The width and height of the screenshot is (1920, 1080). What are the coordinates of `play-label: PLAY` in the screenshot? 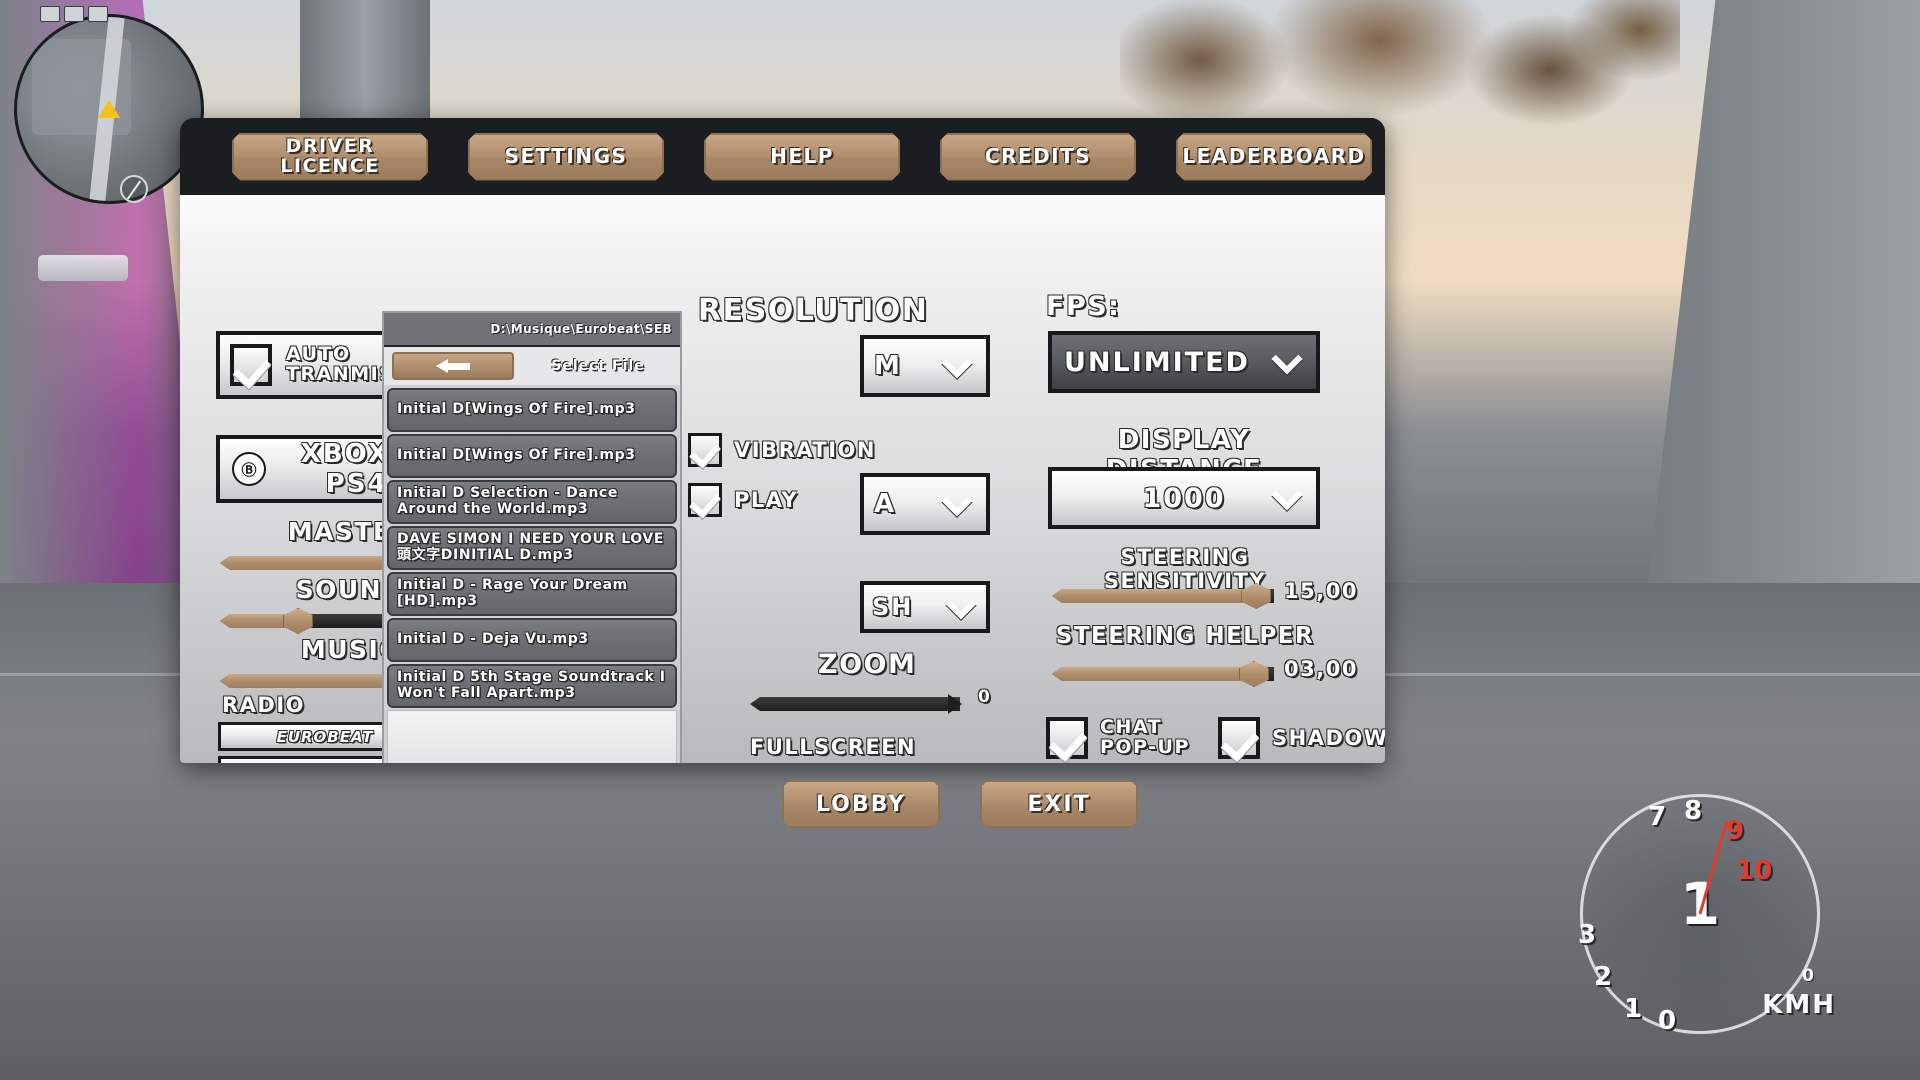 It's located at (766, 500).